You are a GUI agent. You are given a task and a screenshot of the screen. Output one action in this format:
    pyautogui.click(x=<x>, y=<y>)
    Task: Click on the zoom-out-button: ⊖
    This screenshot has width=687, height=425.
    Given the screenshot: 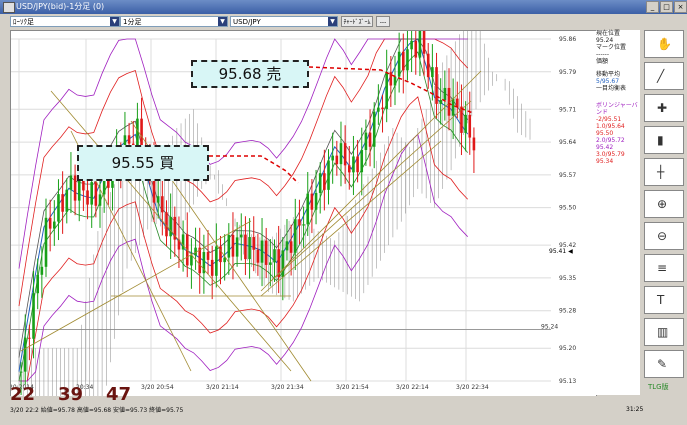 What is the action you would take?
    pyautogui.click(x=664, y=236)
    